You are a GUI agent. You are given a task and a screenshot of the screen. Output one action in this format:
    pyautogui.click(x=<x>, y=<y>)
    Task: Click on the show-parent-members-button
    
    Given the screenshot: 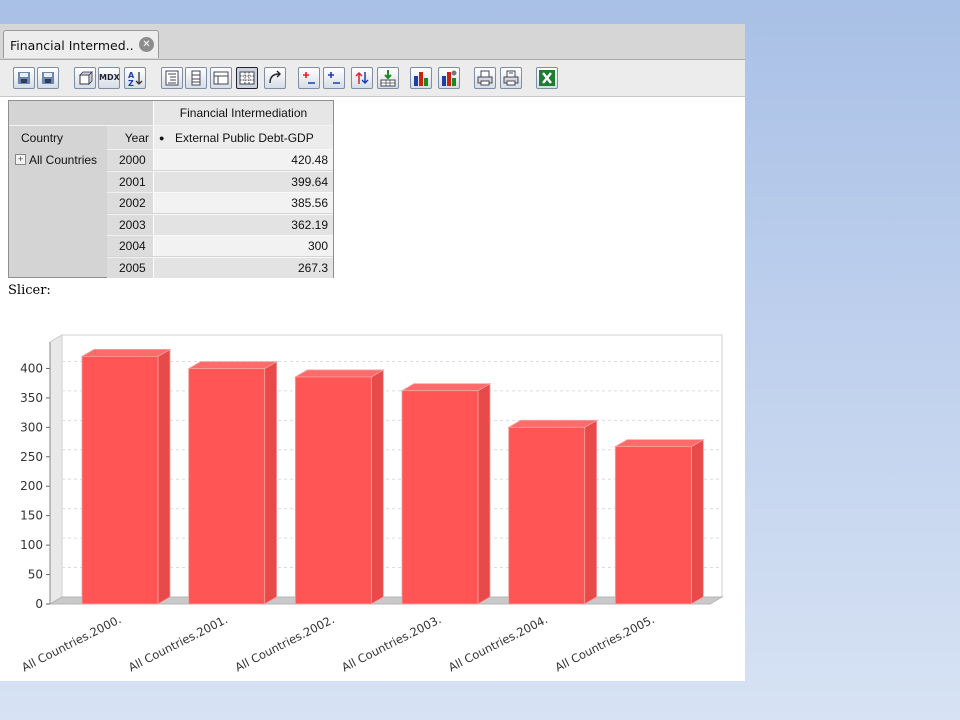 What is the action you would take?
    pyautogui.click(x=172, y=78)
    